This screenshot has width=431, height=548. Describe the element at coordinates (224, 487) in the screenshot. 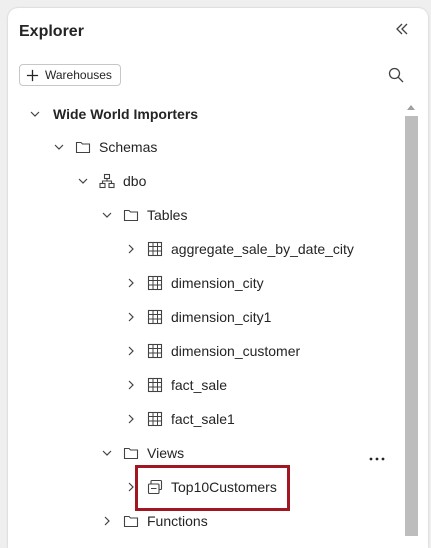

I see `tree-item-label: Top10Customers` at that location.